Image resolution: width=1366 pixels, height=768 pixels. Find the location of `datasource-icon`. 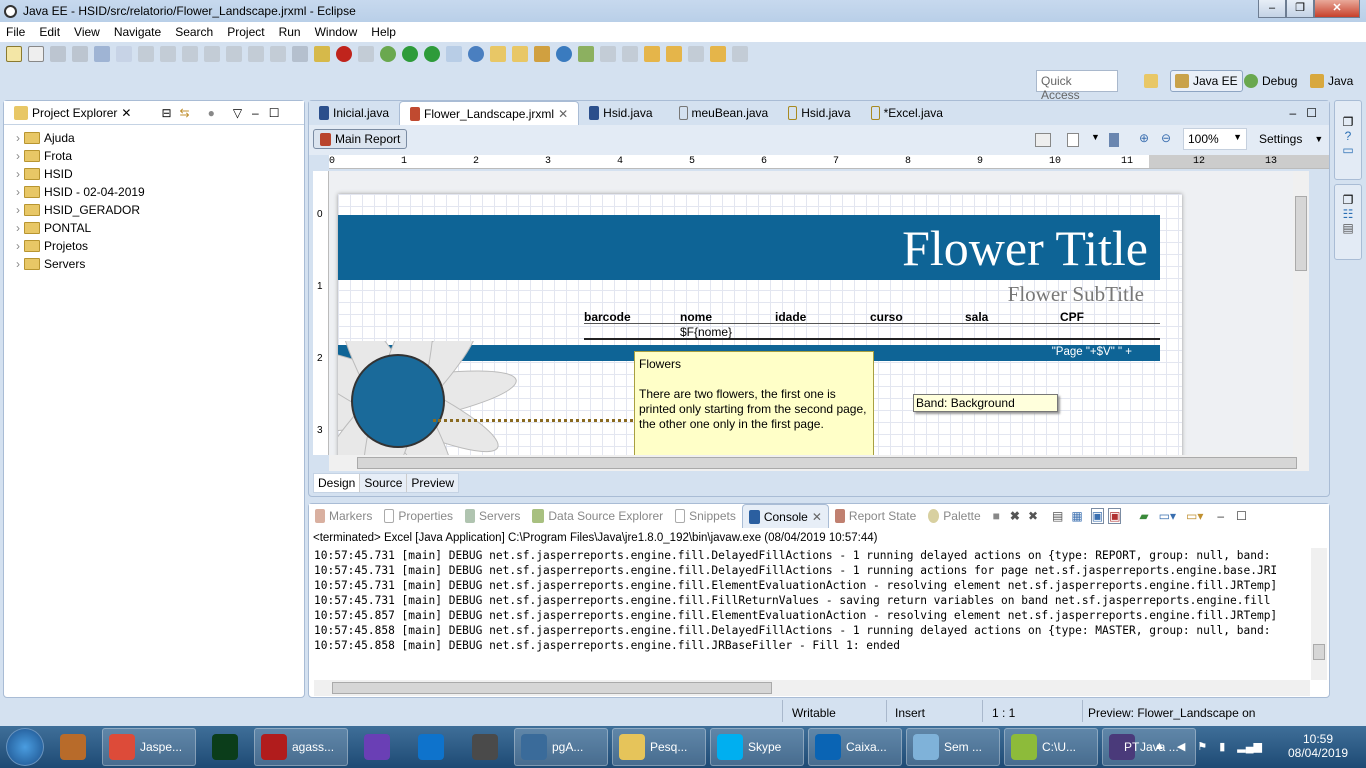

datasource-icon is located at coordinates (1114, 140).